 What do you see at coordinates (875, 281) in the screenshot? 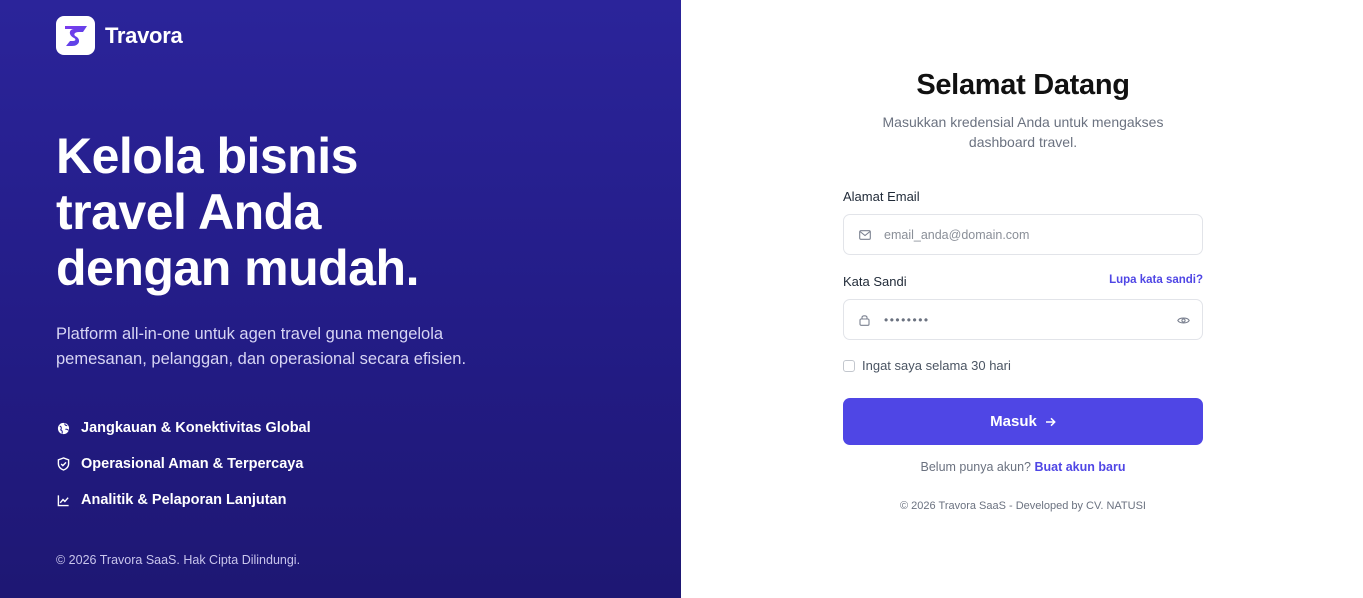
I see `password-label: Kata Sandi` at bounding box center [875, 281].